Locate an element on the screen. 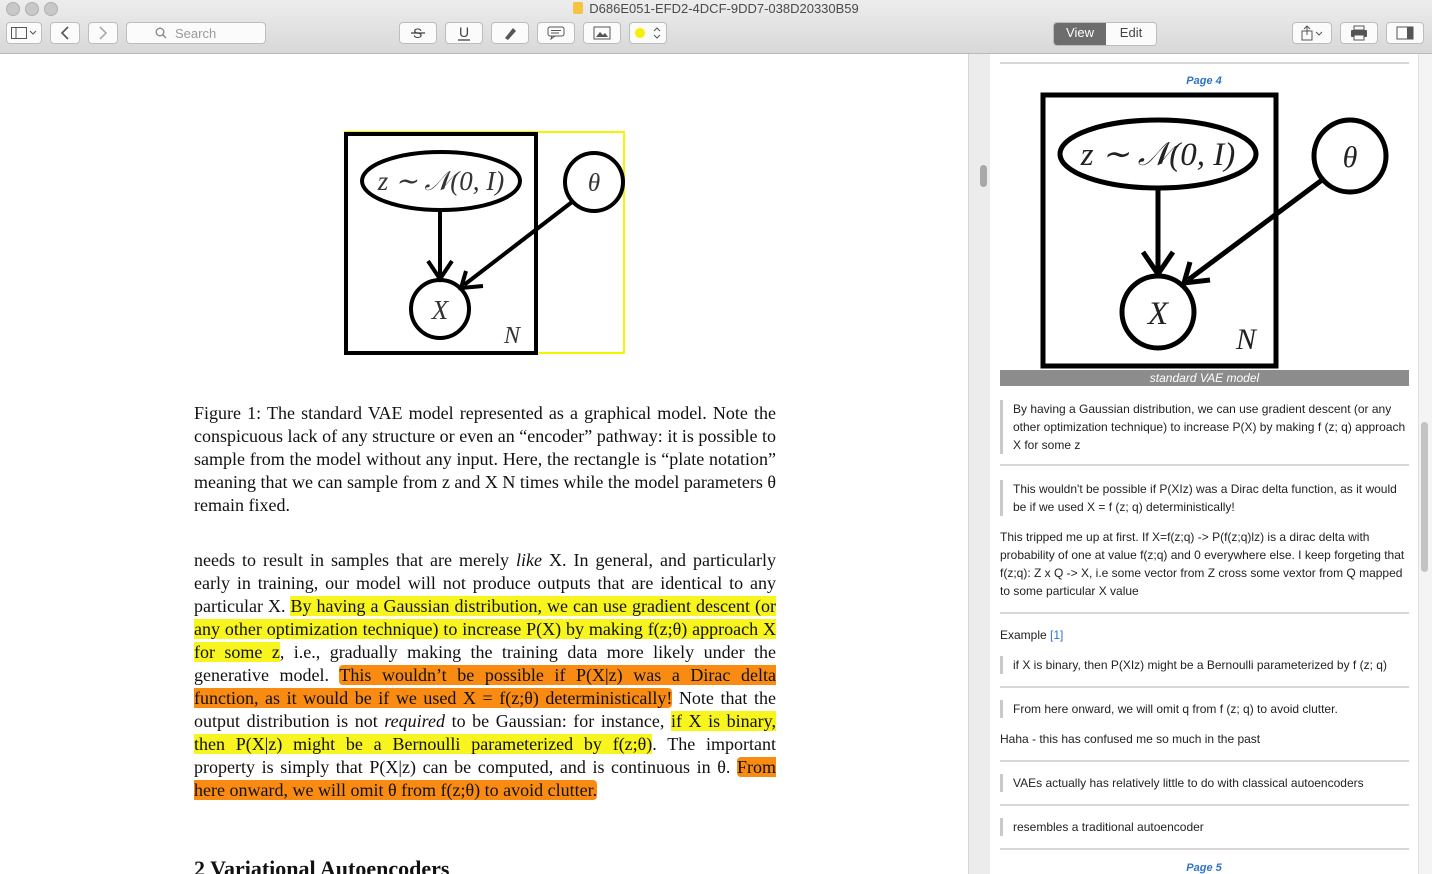 The height and width of the screenshot is (874, 1432). forward-button is located at coordinates (103, 33).